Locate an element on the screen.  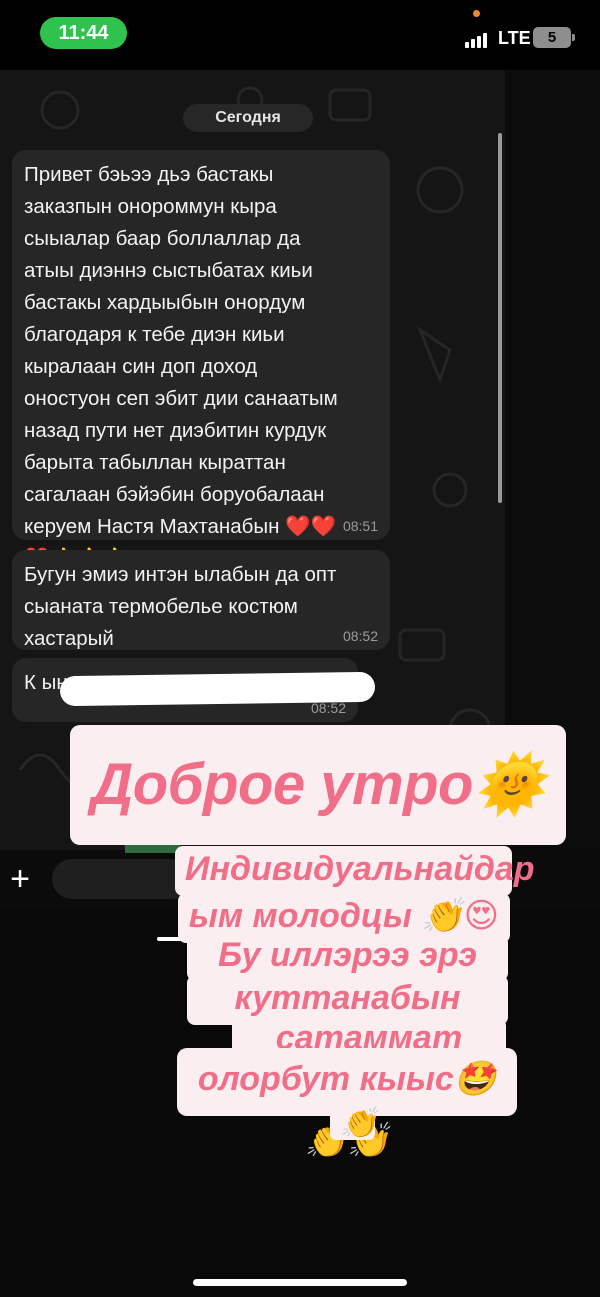
status-bar: 11:44 LTE 5 is located at coordinates (300, 35).